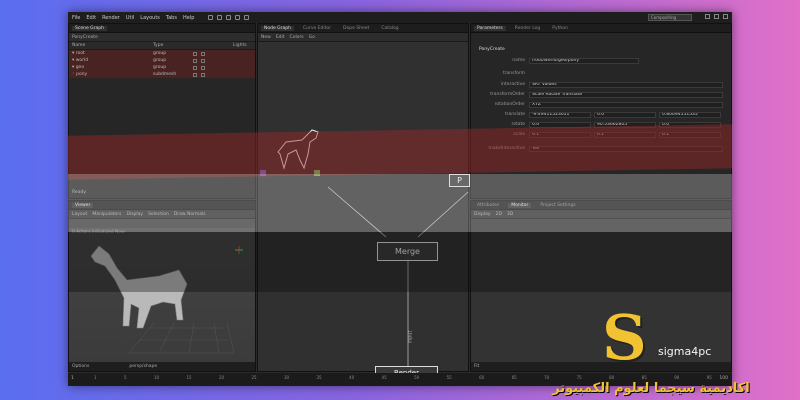  Describe the element at coordinates (512, 84) in the screenshot. I see `param-label: interactive` at that location.